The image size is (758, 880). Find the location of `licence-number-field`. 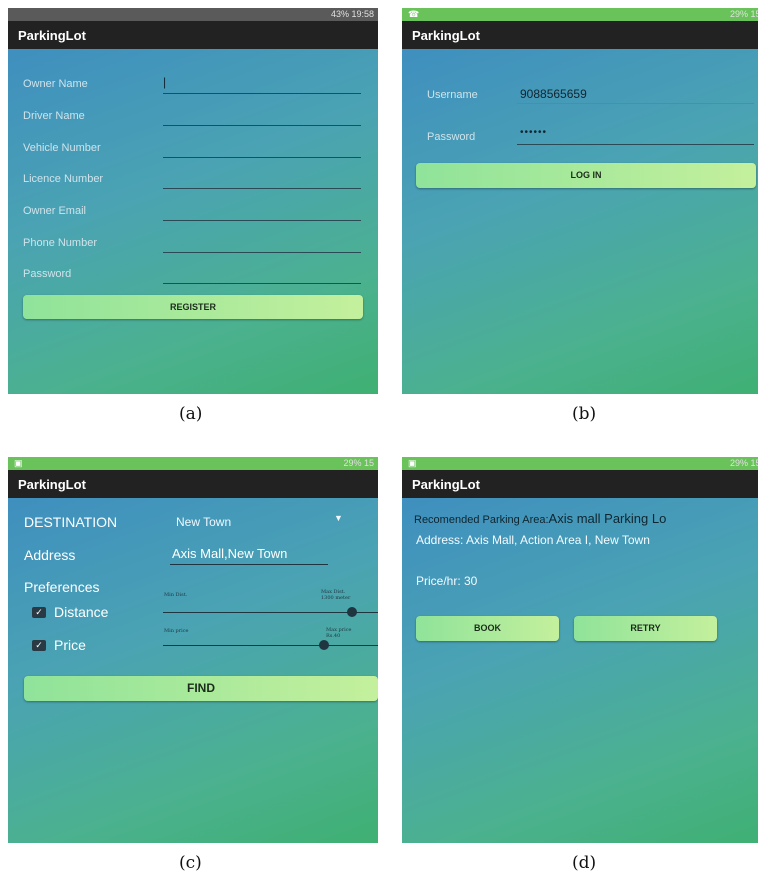

licence-number-field is located at coordinates (262, 188).